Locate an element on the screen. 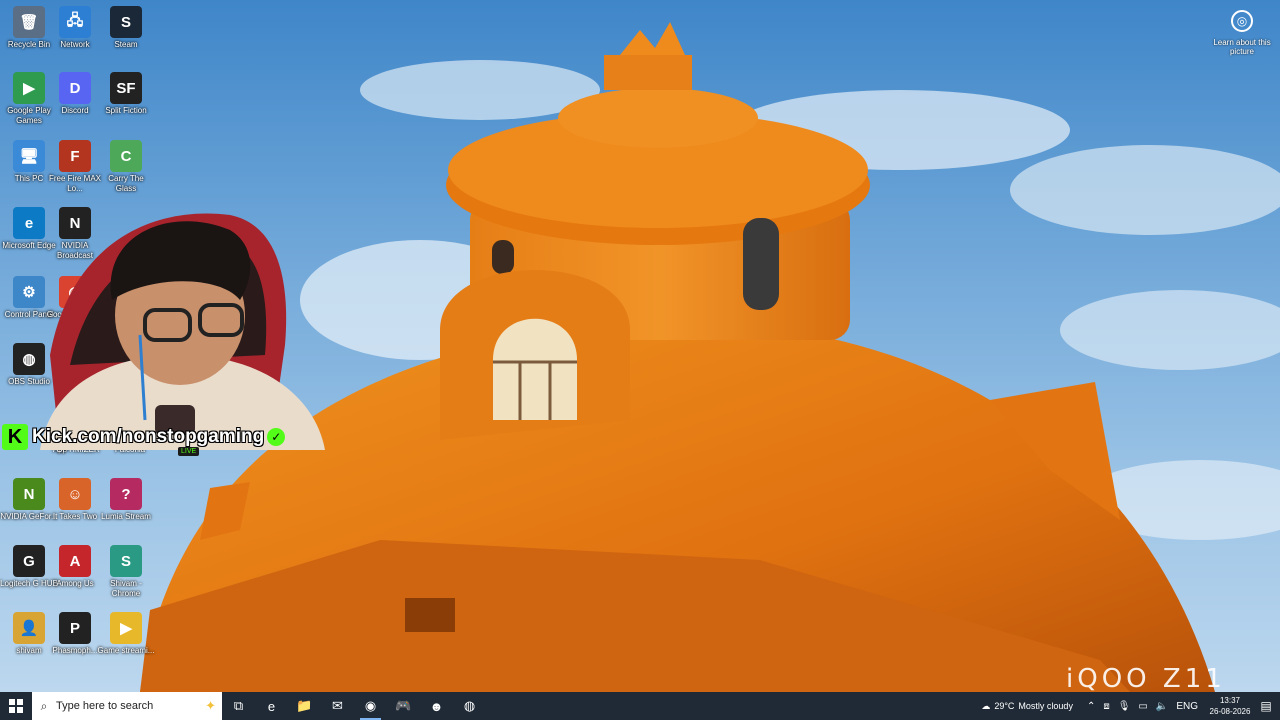 This screenshot has height=720, width=1280. desktop-icon-label: Carry The Glass is located at coordinates (126, 183).